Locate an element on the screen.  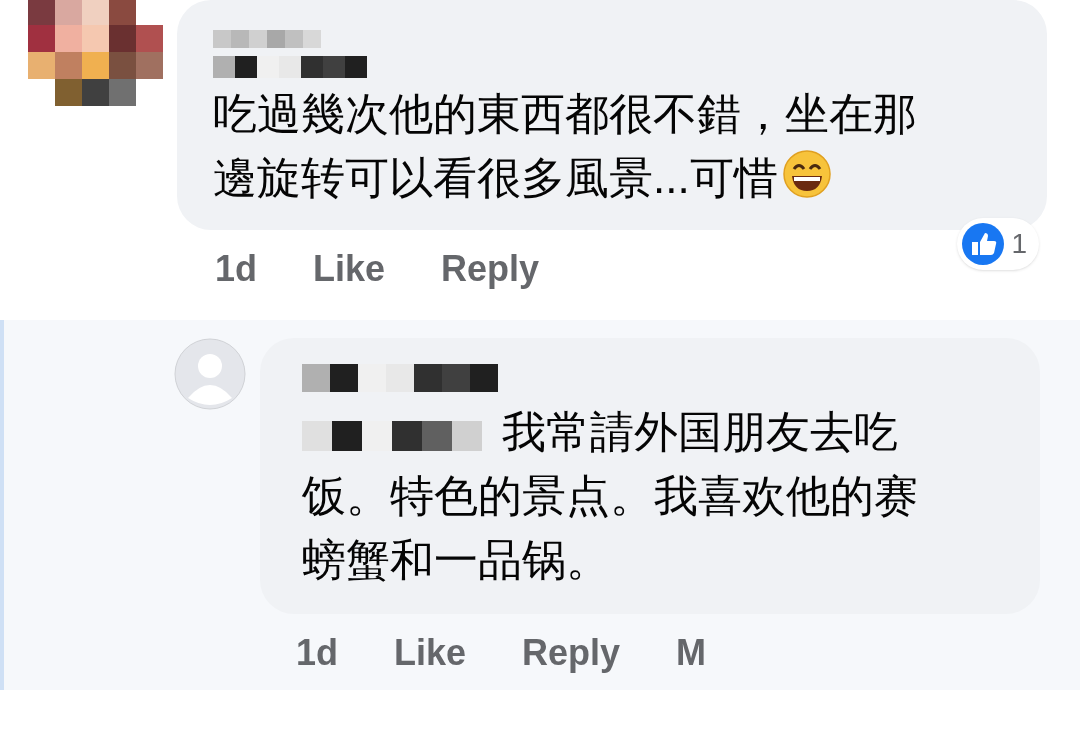
like-icon is located at coordinates (983, 244).